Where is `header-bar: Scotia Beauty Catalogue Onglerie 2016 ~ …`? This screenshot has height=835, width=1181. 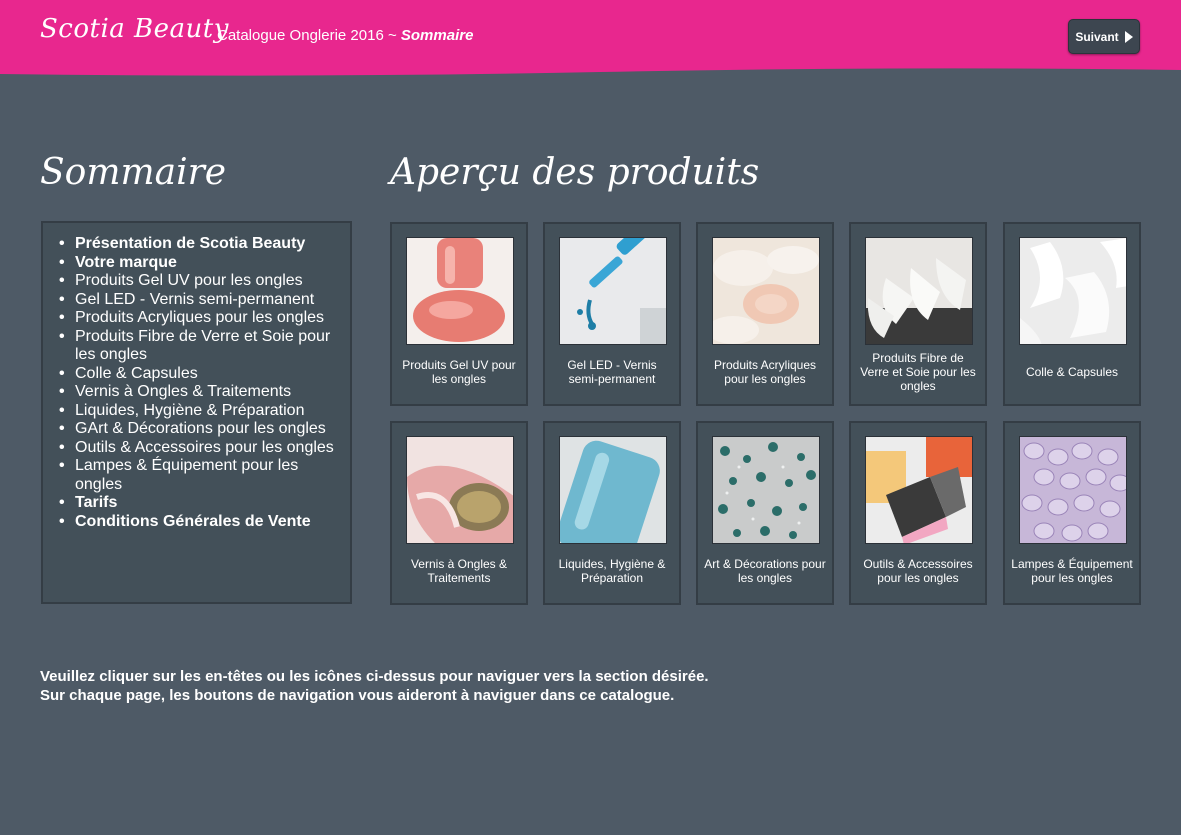
header-bar: Scotia Beauty Catalogue Onglerie 2016 ~ … is located at coordinates (590, 40).